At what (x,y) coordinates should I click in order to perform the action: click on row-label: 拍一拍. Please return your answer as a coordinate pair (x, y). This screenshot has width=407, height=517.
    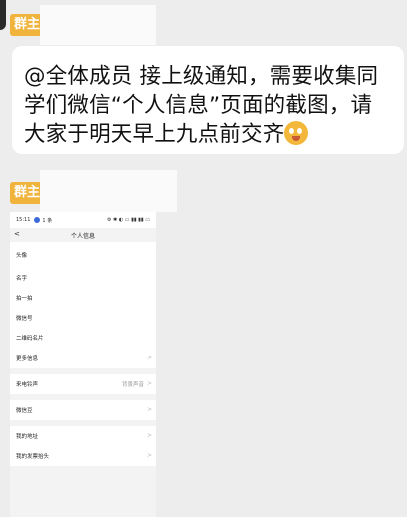
    Looking at the image, I should click on (24, 299).